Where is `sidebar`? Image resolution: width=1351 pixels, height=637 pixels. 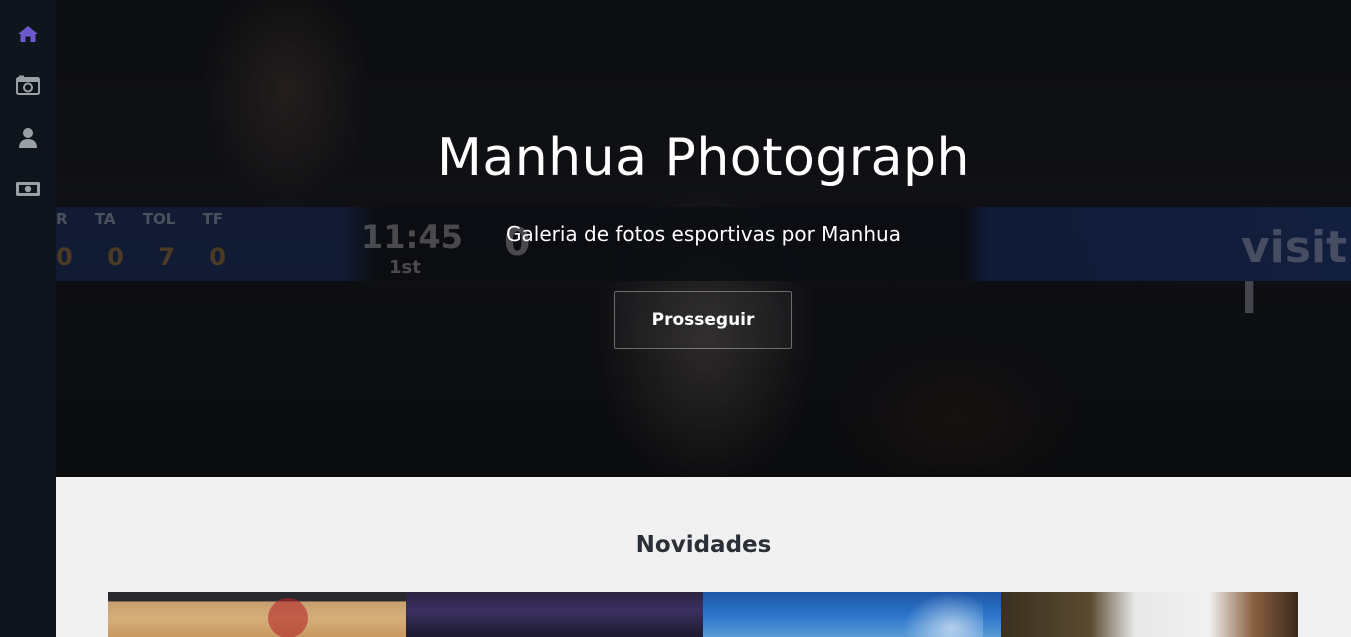
sidebar is located at coordinates (28, 318).